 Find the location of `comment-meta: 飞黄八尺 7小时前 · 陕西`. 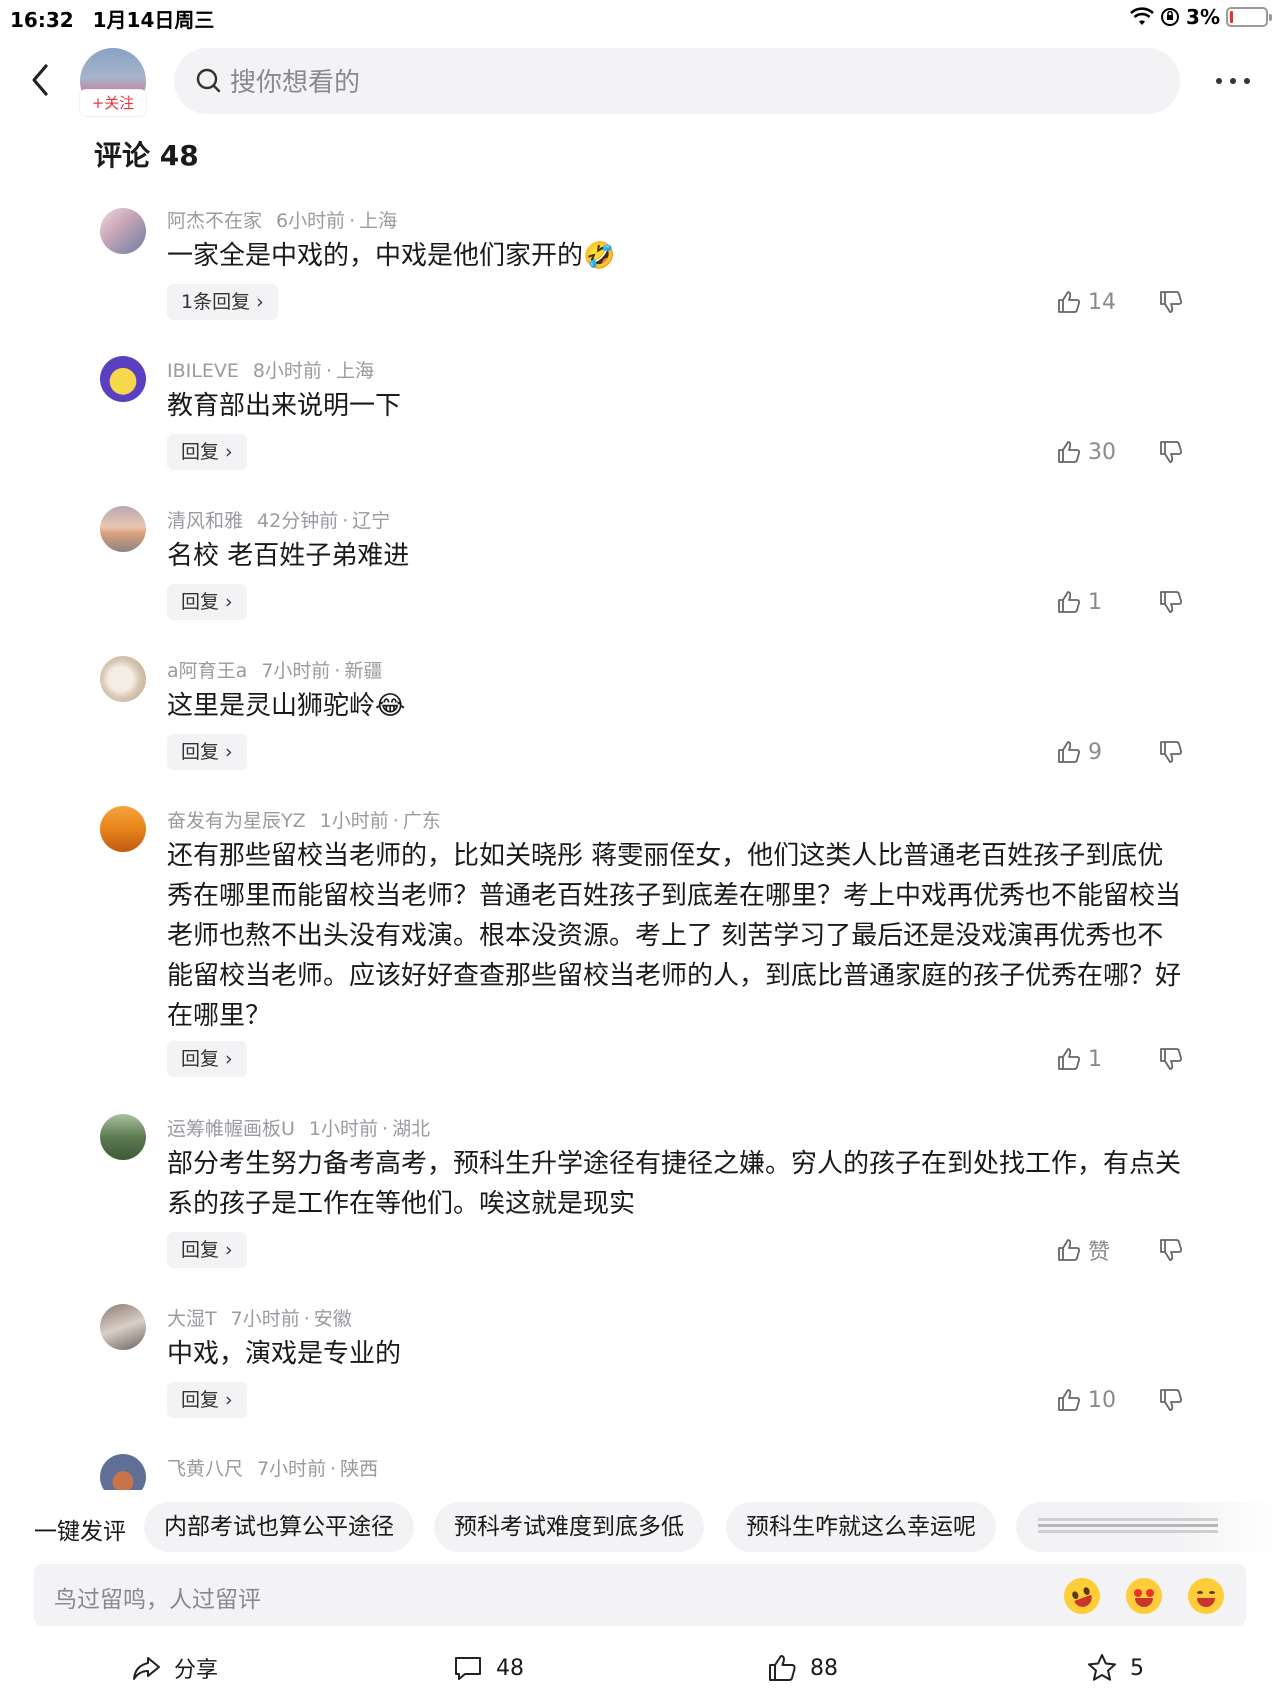

comment-meta: 飞黄八尺 7小时前 · 陕西 is located at coordinates (273, 1469).